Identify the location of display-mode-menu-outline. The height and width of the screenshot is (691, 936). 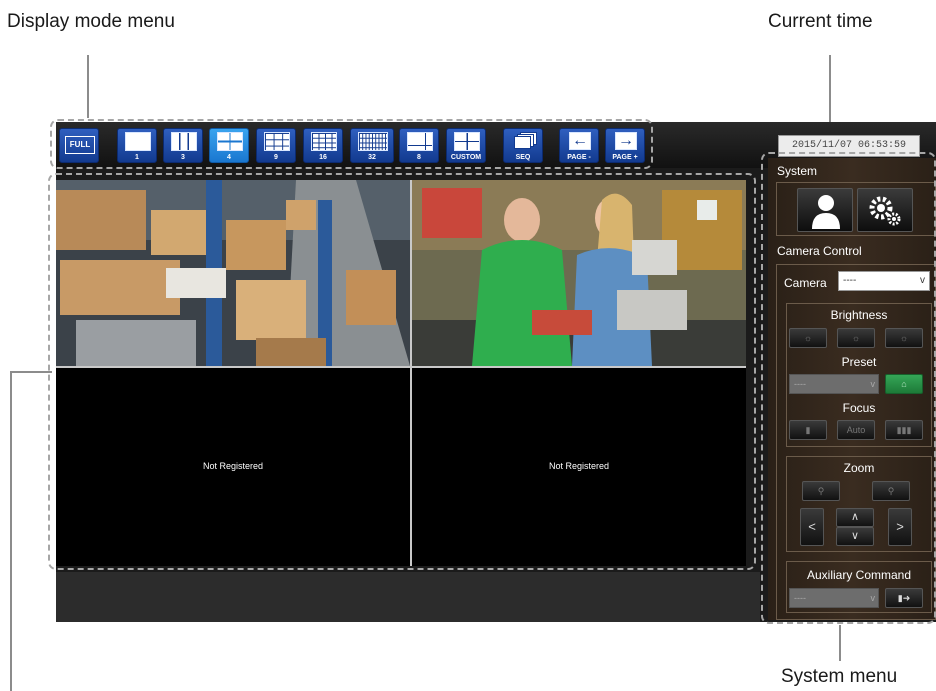
(351, 144).